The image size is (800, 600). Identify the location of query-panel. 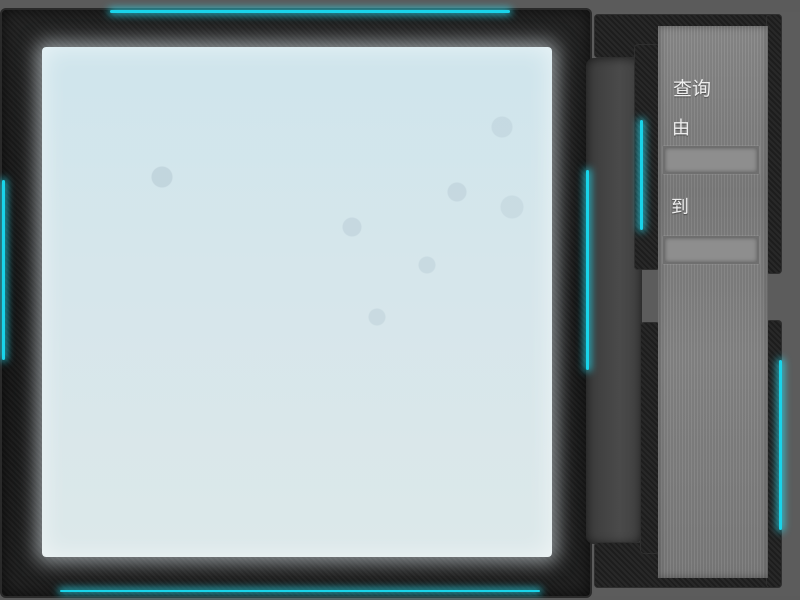
(713, 302).